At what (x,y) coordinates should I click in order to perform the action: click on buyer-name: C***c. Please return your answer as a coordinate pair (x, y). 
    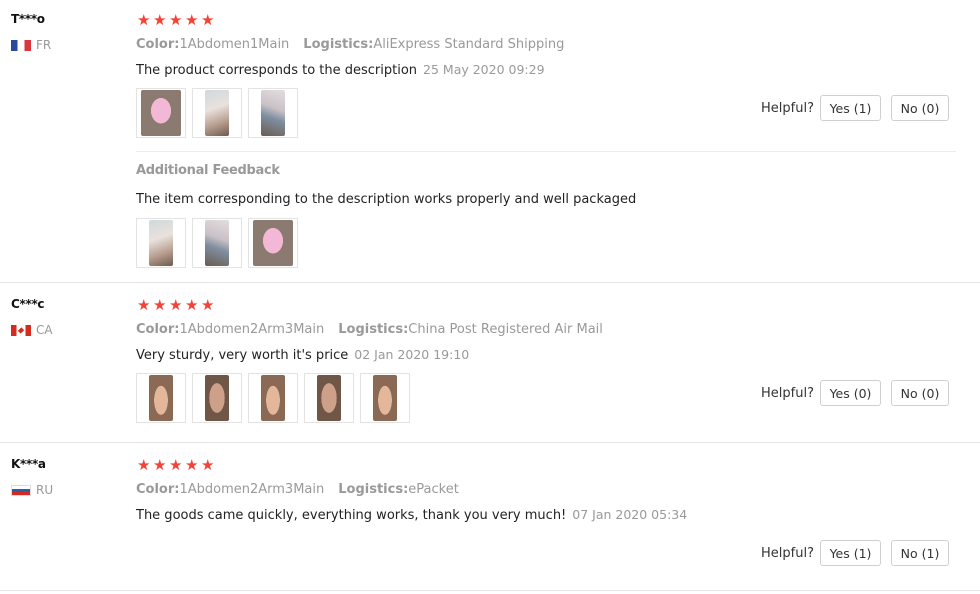
    Looking at the image, I should click on (28, 304).